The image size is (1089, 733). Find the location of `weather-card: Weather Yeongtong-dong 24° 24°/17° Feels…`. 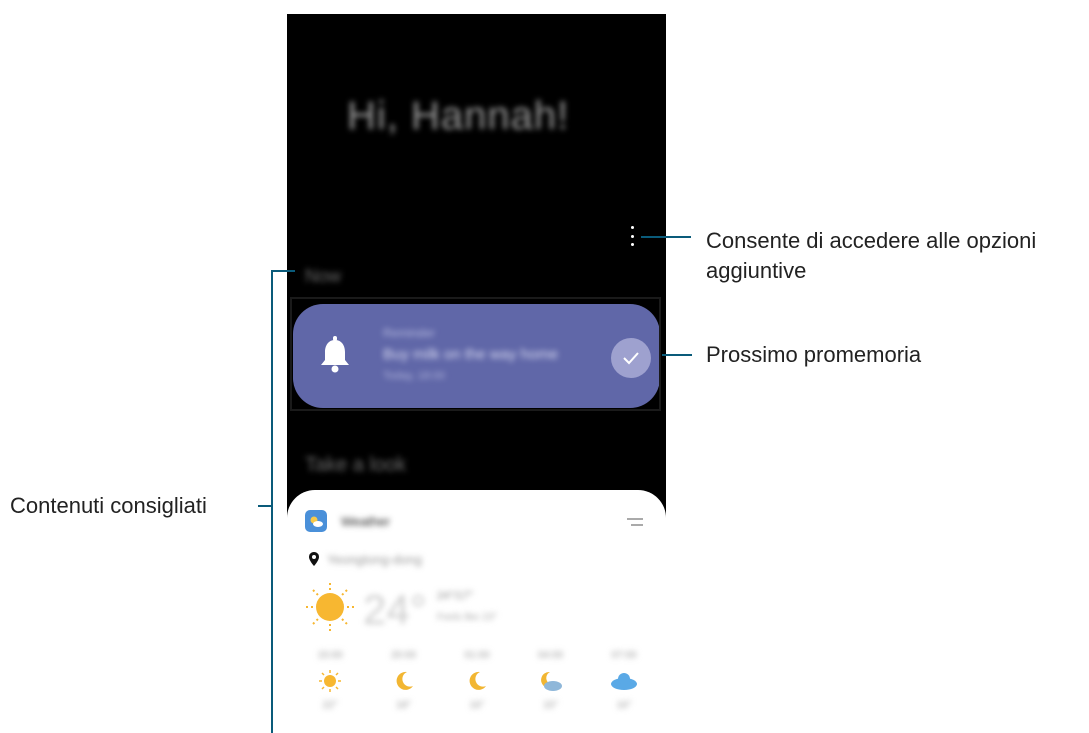

weather-card: Weather Yeongtong-dong 24° 24°/17° Feels… is located at coordinates (476, 611).